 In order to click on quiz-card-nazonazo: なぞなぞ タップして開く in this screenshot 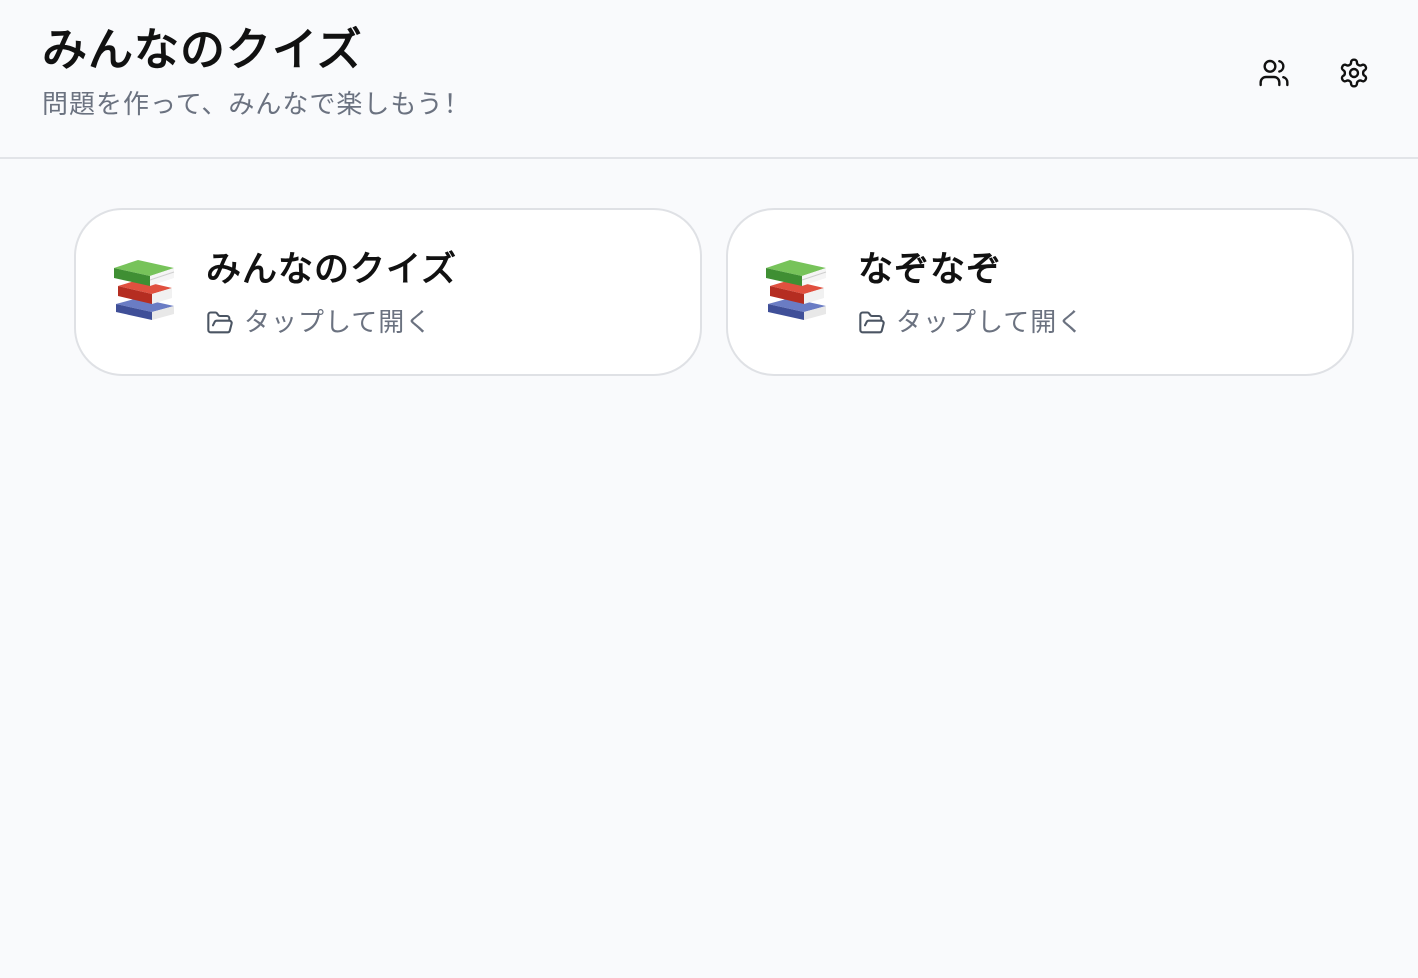, I will do `click(1040, 292)`.